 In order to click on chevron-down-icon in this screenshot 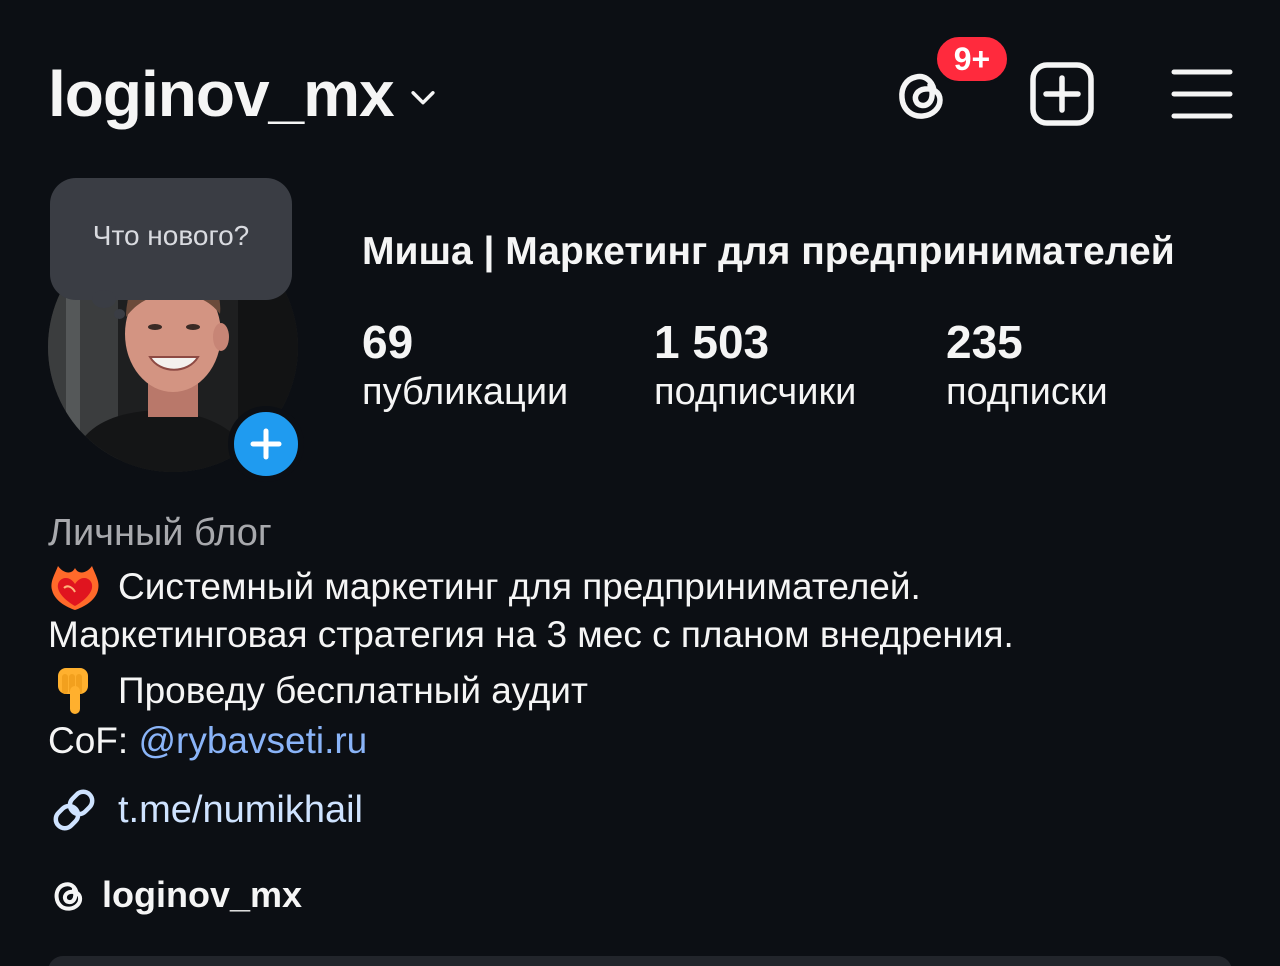, I will do `click(423, 98)`.